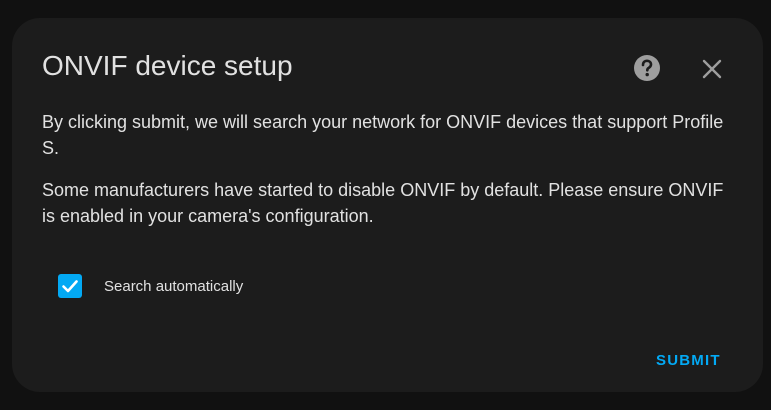  Describe the element at coordinates (167, 65) in the screenshot. I see `dialog-title: ONVIF device setup` at that location.